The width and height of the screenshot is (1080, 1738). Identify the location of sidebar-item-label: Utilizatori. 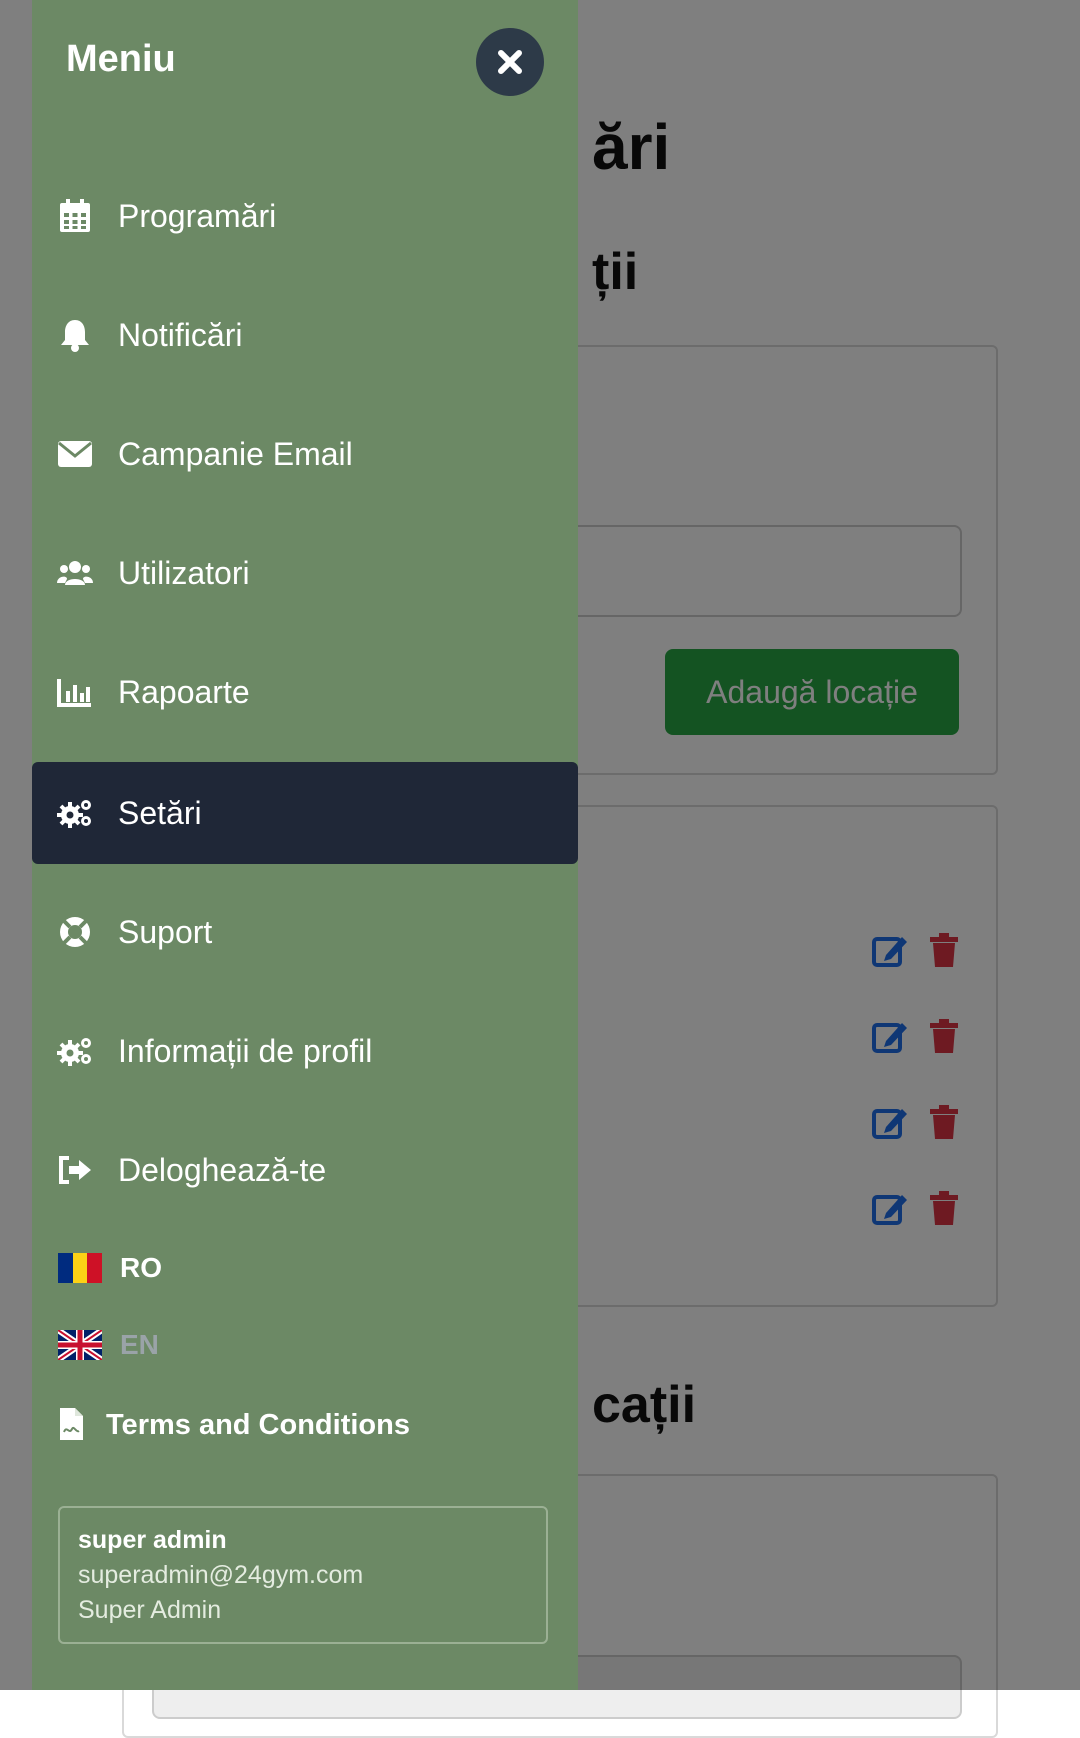
(184, 572).